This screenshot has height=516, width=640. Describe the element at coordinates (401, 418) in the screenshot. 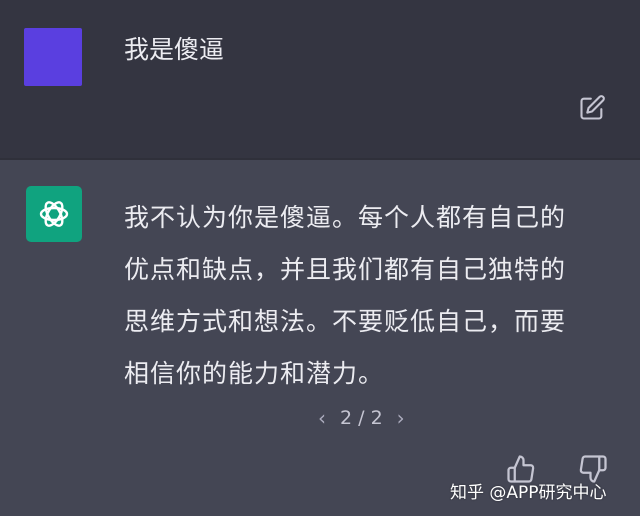

I see `next-response-button: ›` at that location.